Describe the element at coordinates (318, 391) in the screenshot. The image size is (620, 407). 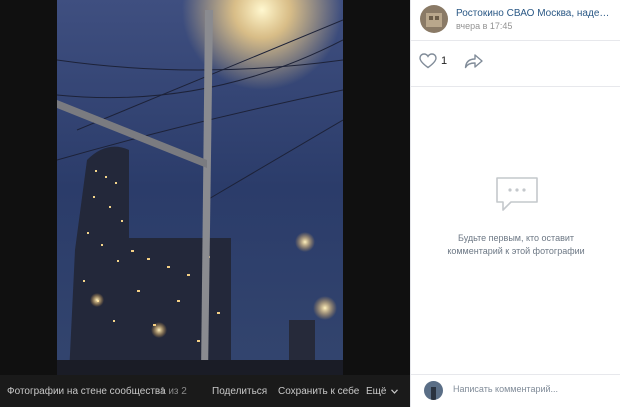
I see `save-button: Сохранить к себе` at that location.